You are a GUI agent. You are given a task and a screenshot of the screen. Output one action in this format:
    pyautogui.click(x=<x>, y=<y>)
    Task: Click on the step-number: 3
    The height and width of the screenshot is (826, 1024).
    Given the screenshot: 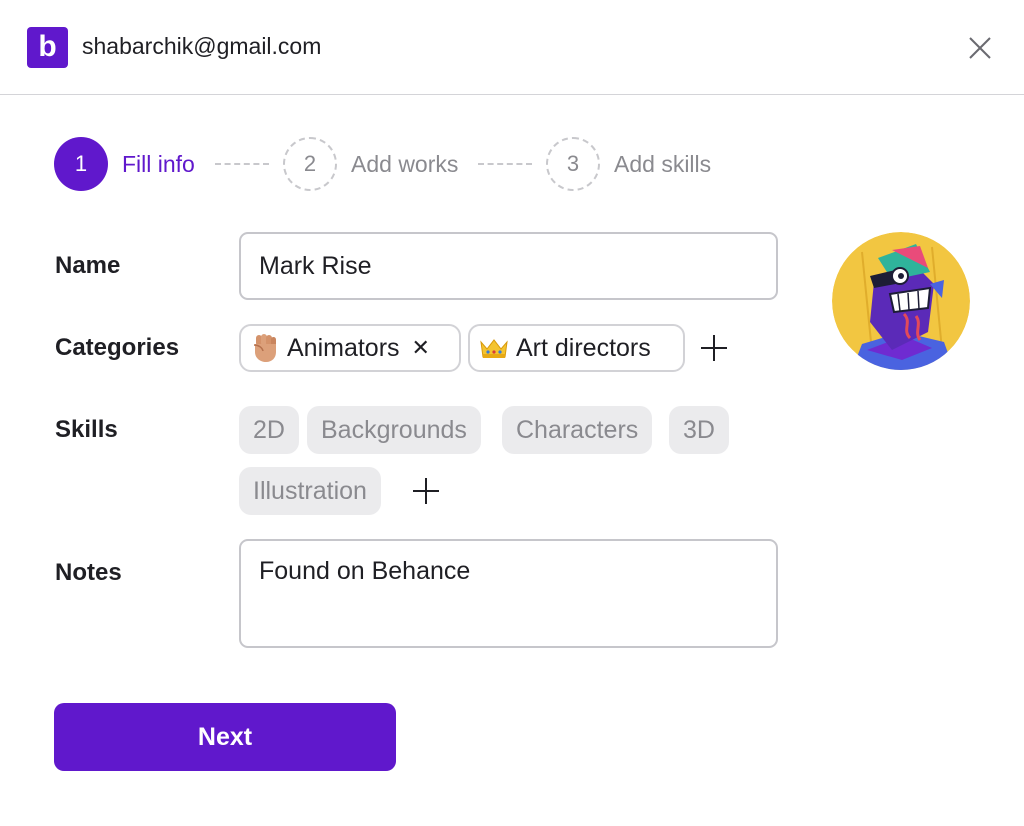 What is the action you would take?
    pyautogui.click(x=573, y=164)
    